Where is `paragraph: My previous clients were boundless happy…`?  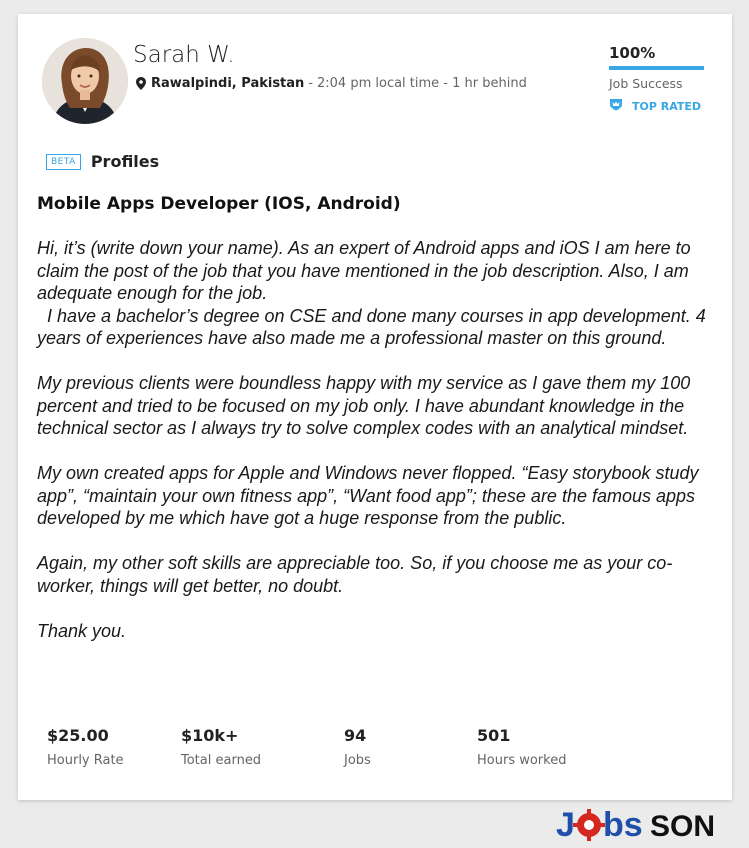 paragraph: My previous clients were boundless happy… is located at coordinates (366, 405).